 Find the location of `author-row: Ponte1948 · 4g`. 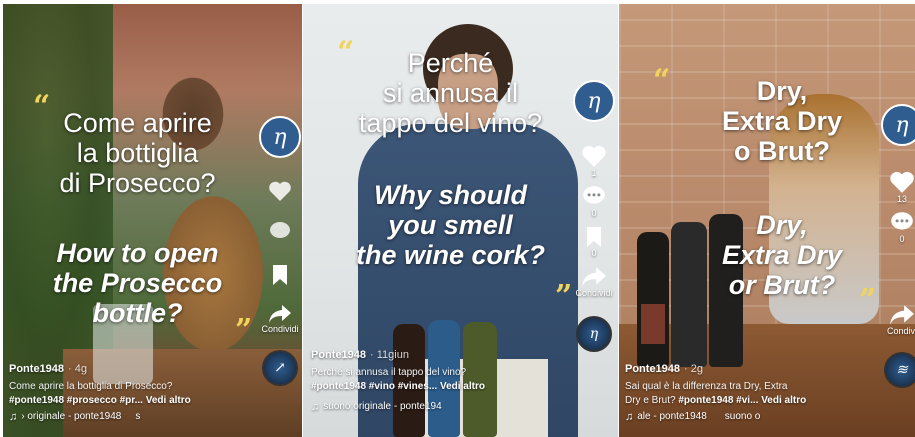

author-row: Ponte1948 · 4g is located at coordinates (131, 369).